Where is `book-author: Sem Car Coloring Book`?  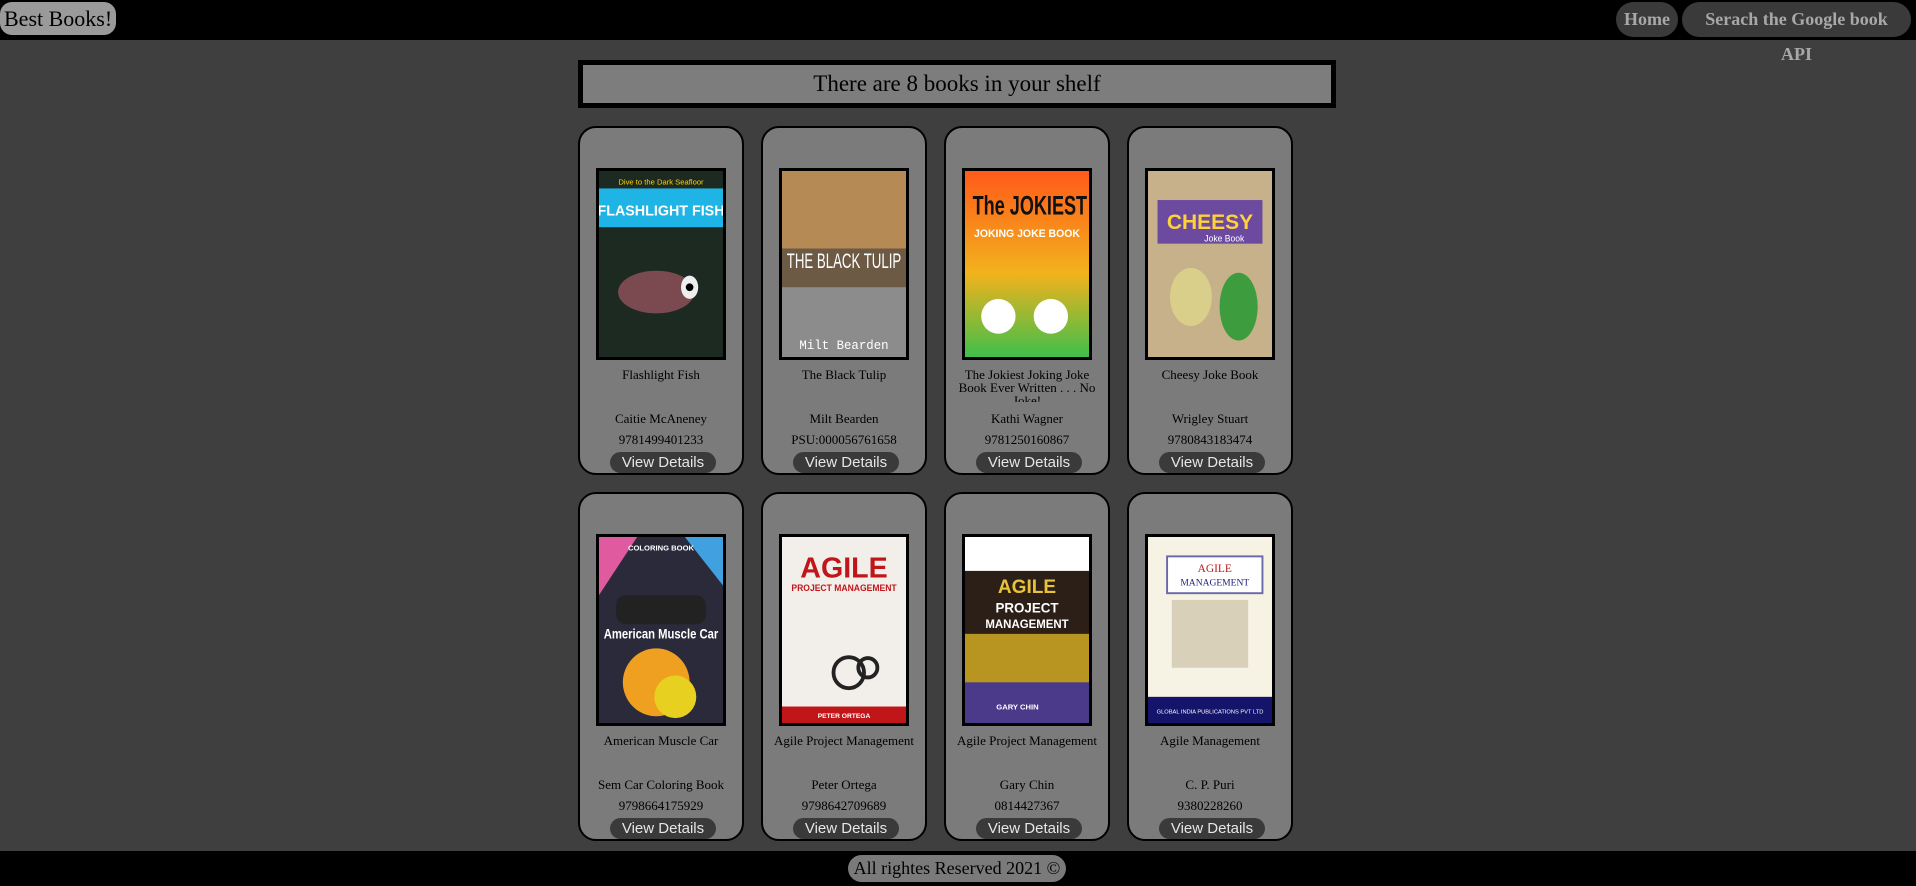 book-author: Sem Car Coloring Book is located at coordinates (661, 784).